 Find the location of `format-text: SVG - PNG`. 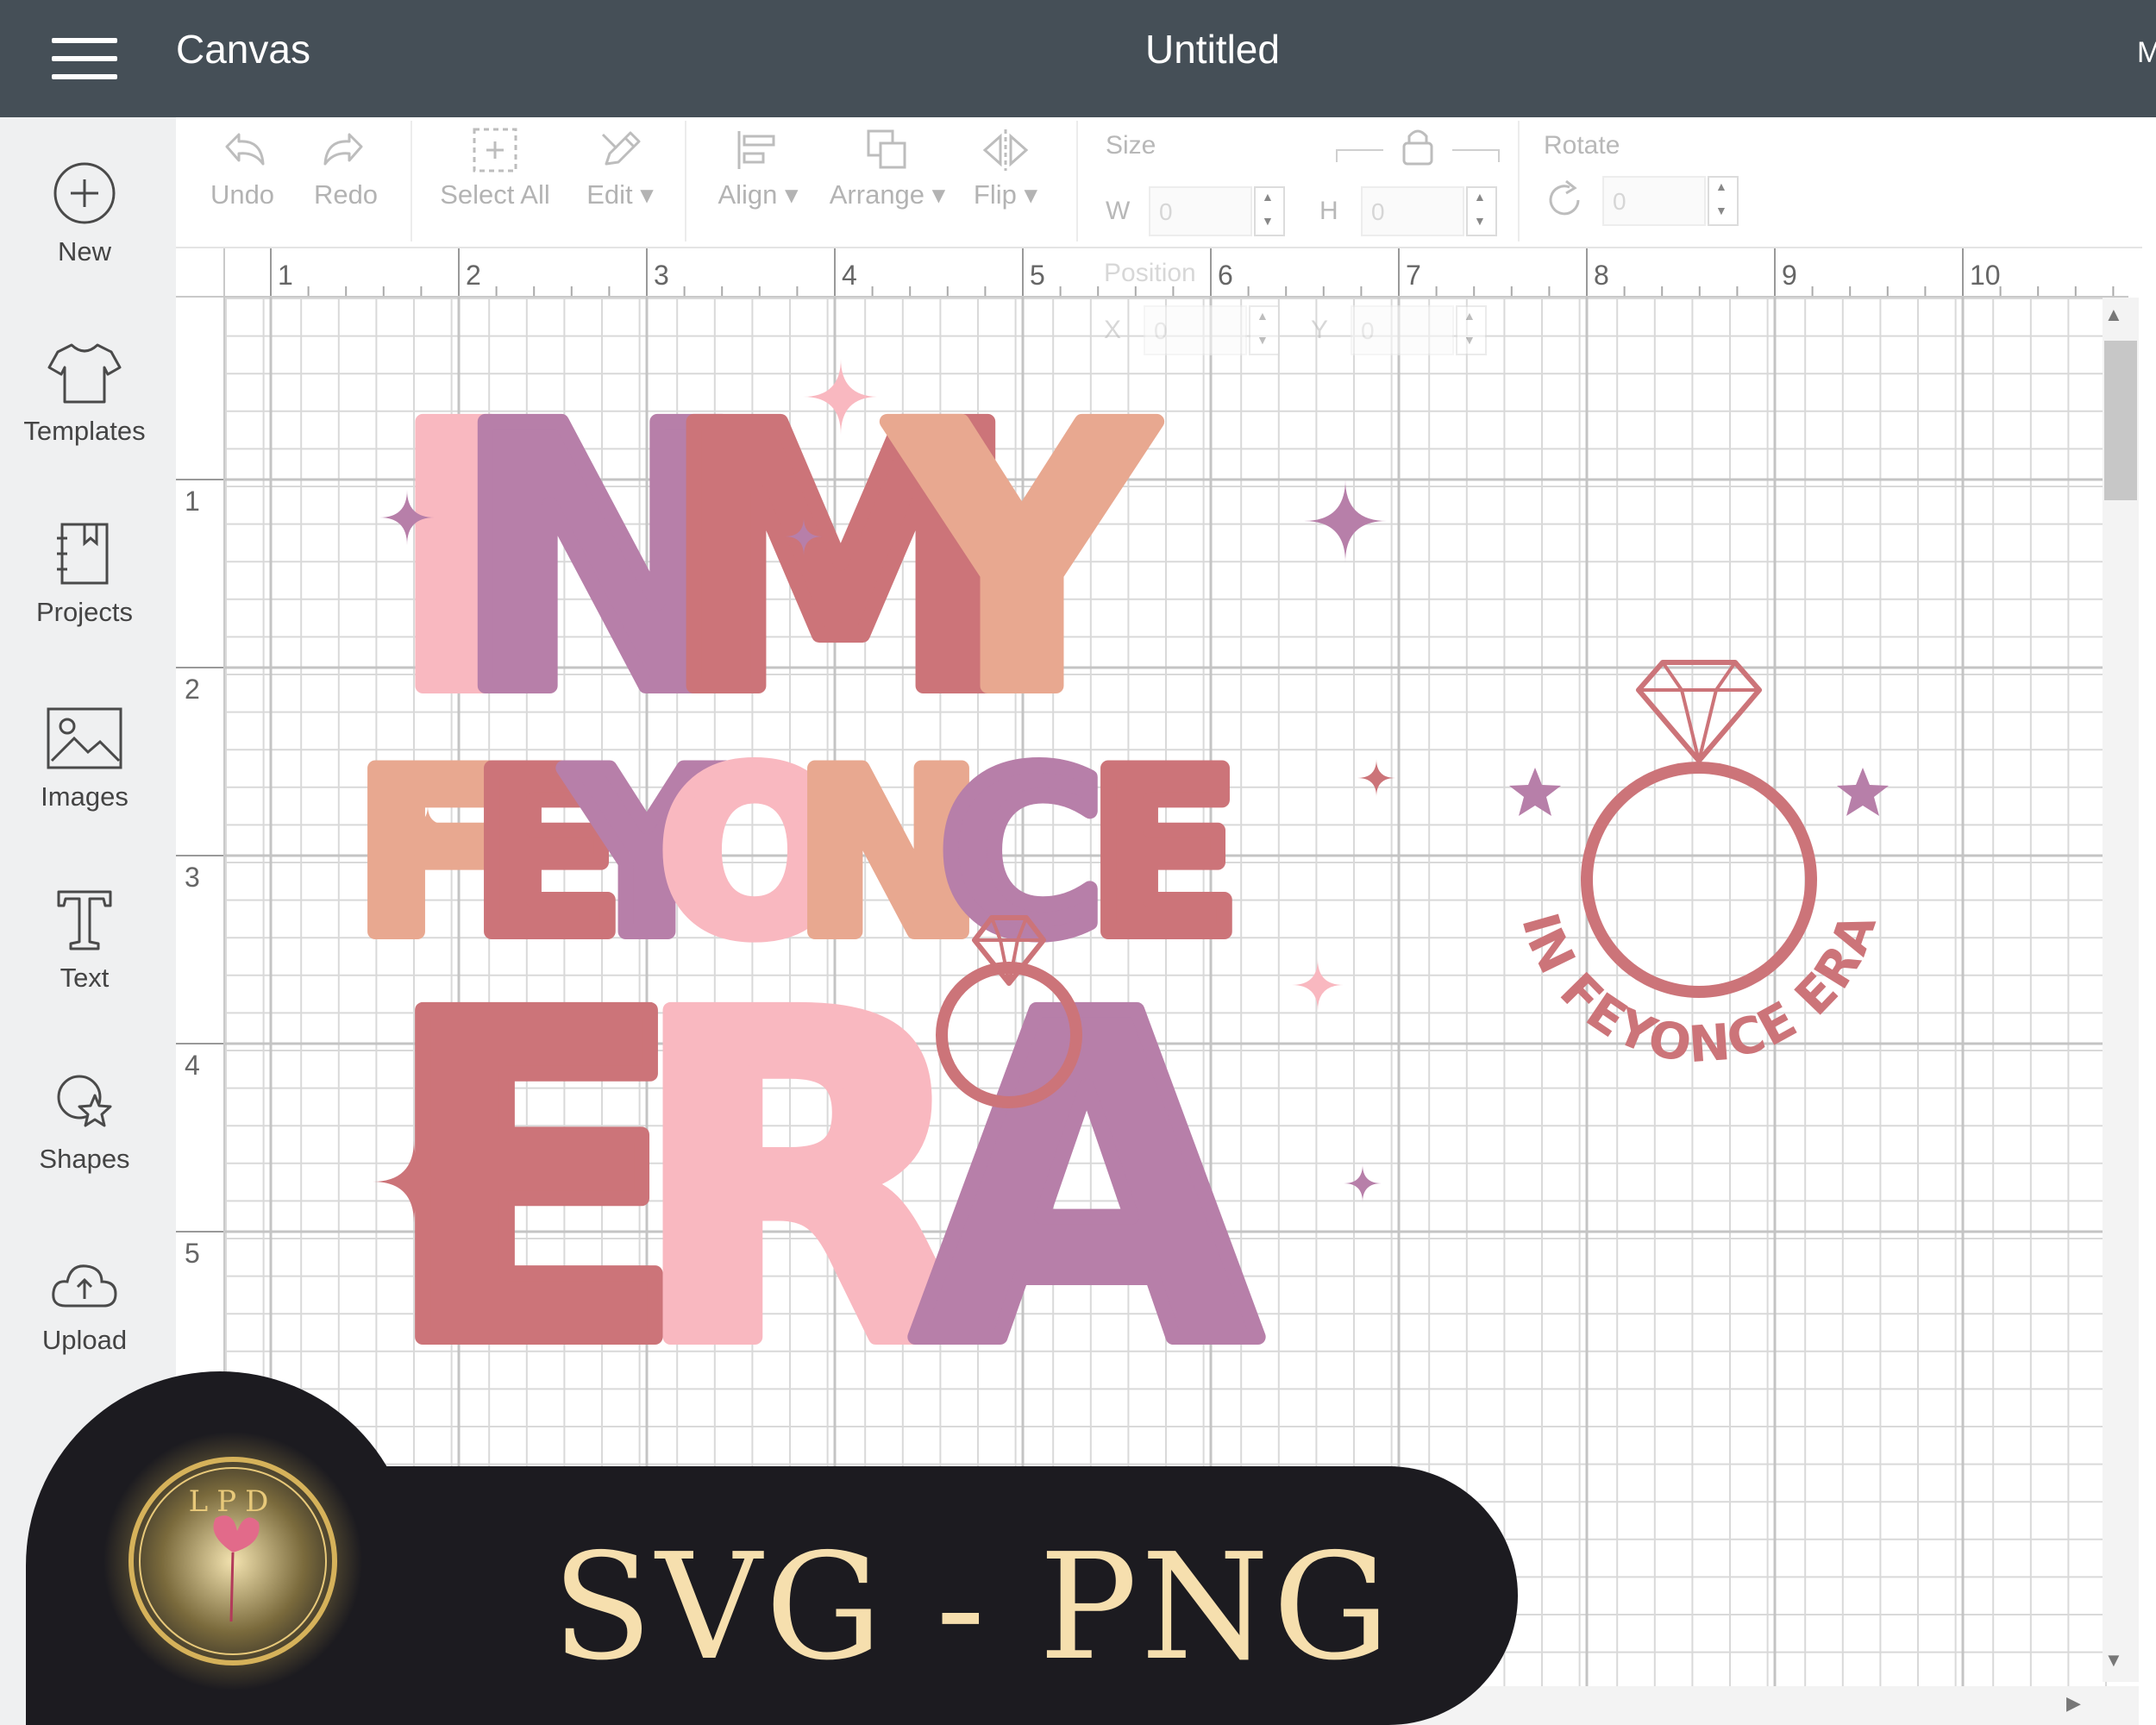

format-text: SVG - PNG is located at coordinates (973, 1607).